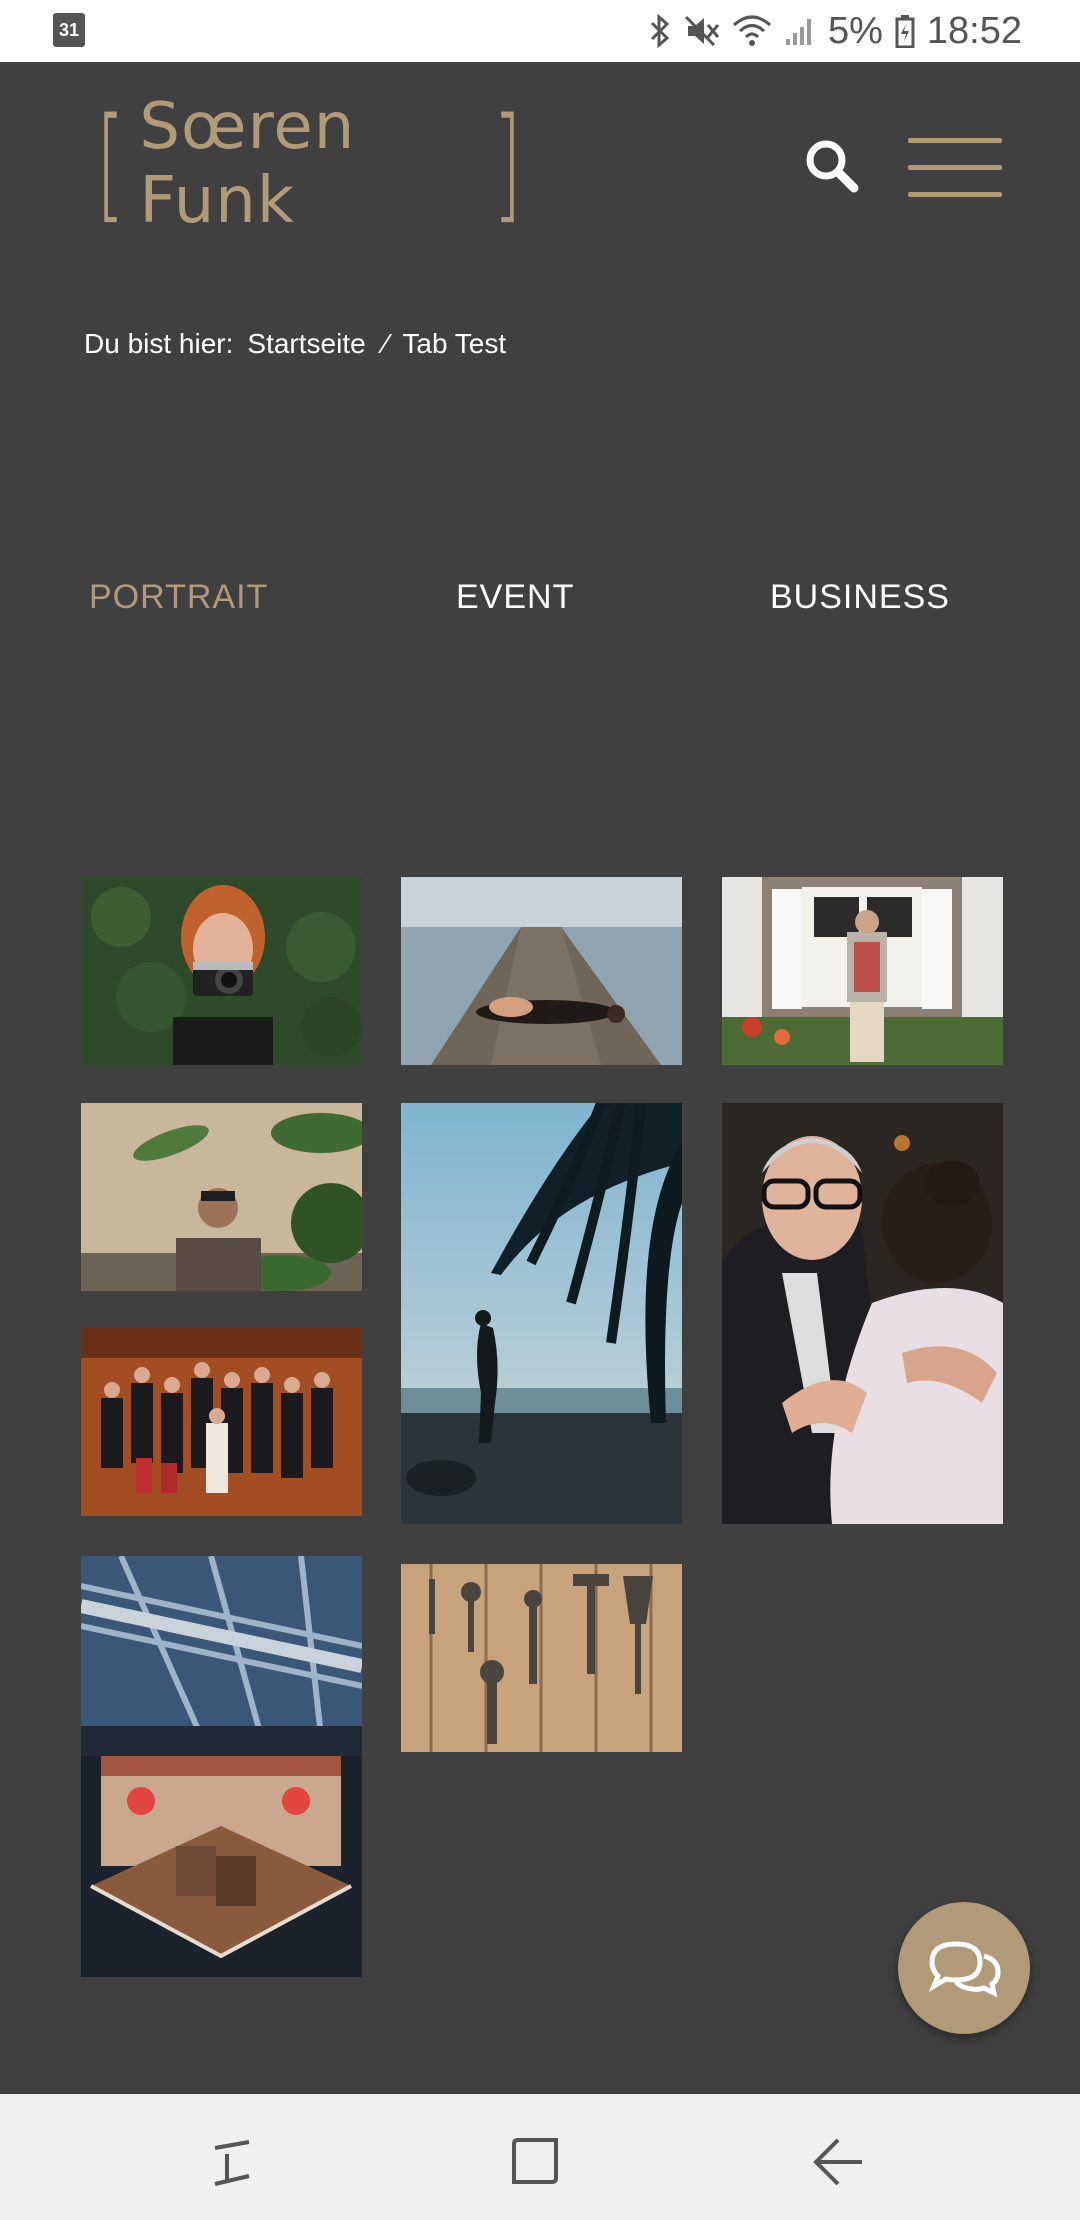  What do you see at coordinates (955, 168) in the screenshot?
I see `hamburger-menu-icon` at bounding box center [955, 168].